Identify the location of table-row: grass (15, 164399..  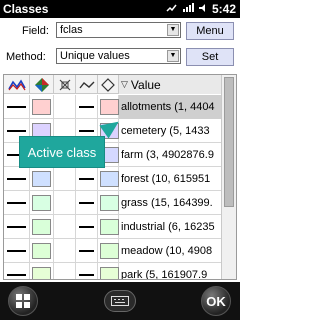
(112, 203).